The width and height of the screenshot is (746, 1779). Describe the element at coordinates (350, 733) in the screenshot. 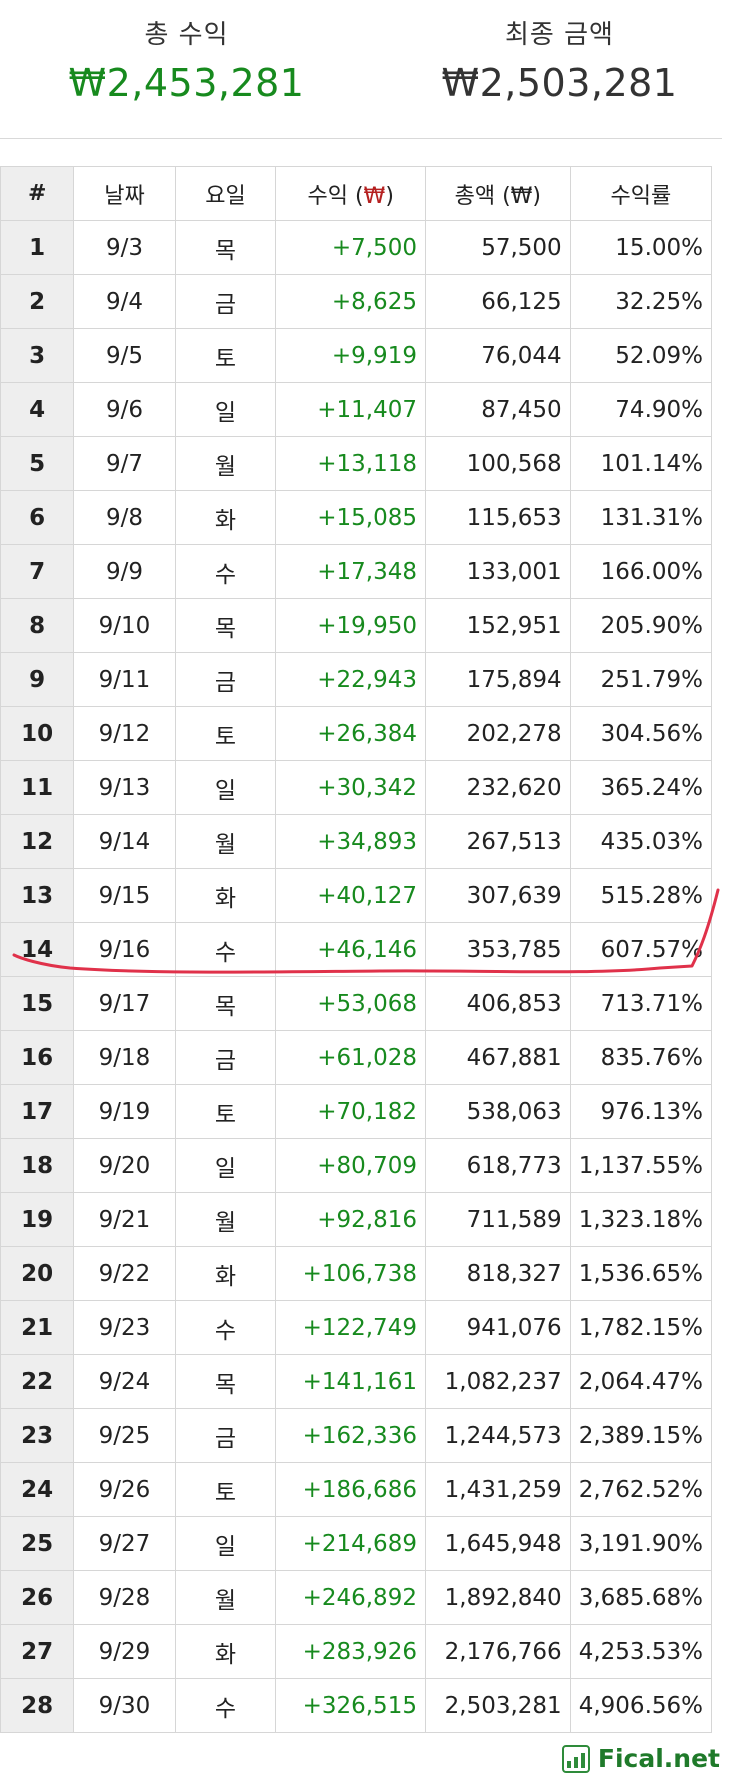

I see `row-profit: +26,384` at that location.